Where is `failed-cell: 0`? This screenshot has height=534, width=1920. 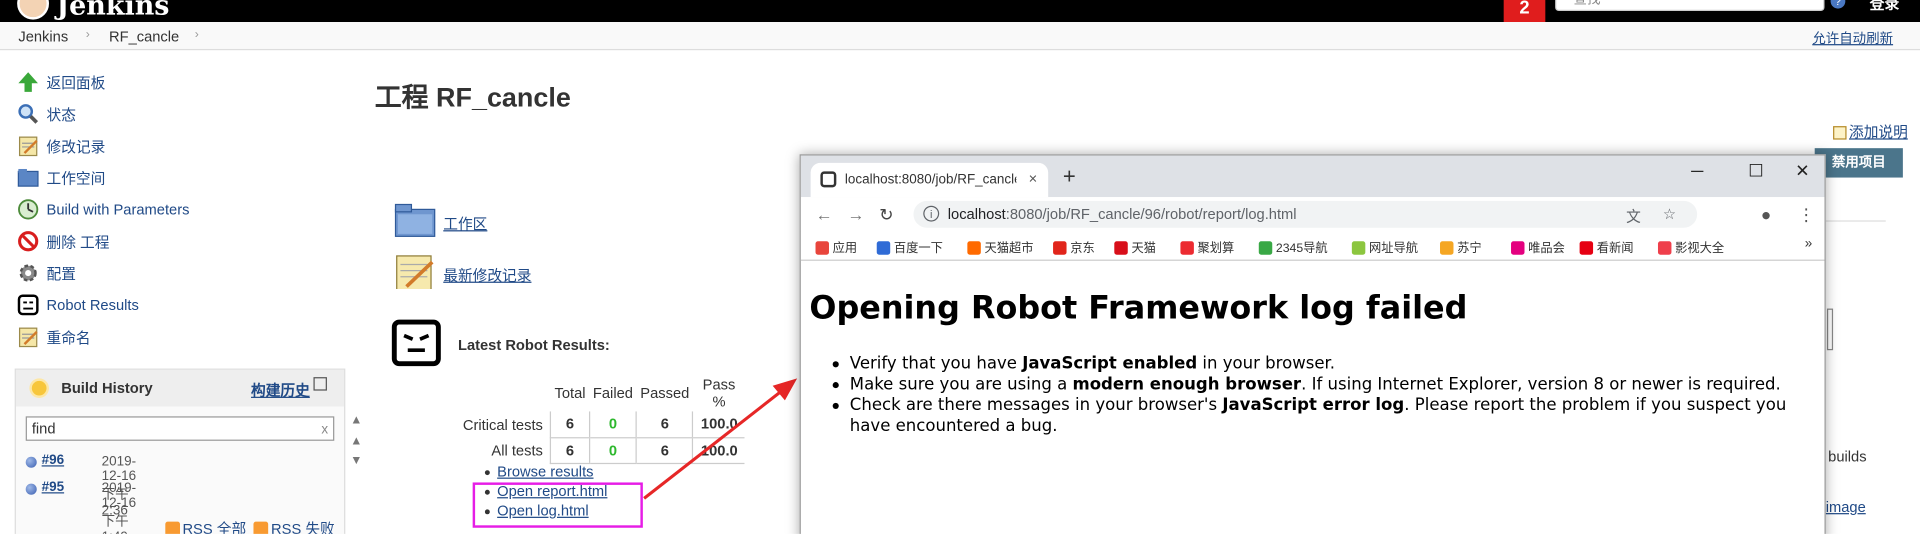
failed-cell: 0 is located at coordinates (612, 450).